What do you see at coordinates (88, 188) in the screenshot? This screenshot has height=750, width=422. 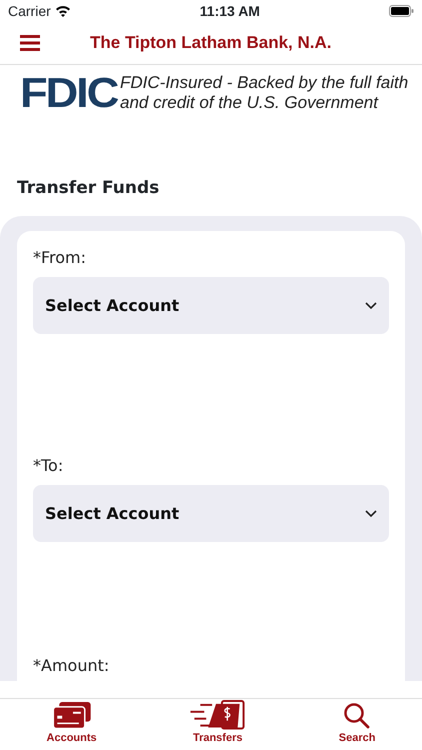 I see `page-title: Transfer Funds` at bounding box center [88, 188].